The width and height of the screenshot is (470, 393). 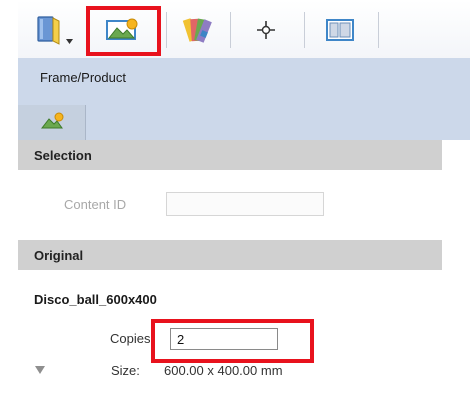 I want to click on chevron-down-icon, so click(x=69, y=41).